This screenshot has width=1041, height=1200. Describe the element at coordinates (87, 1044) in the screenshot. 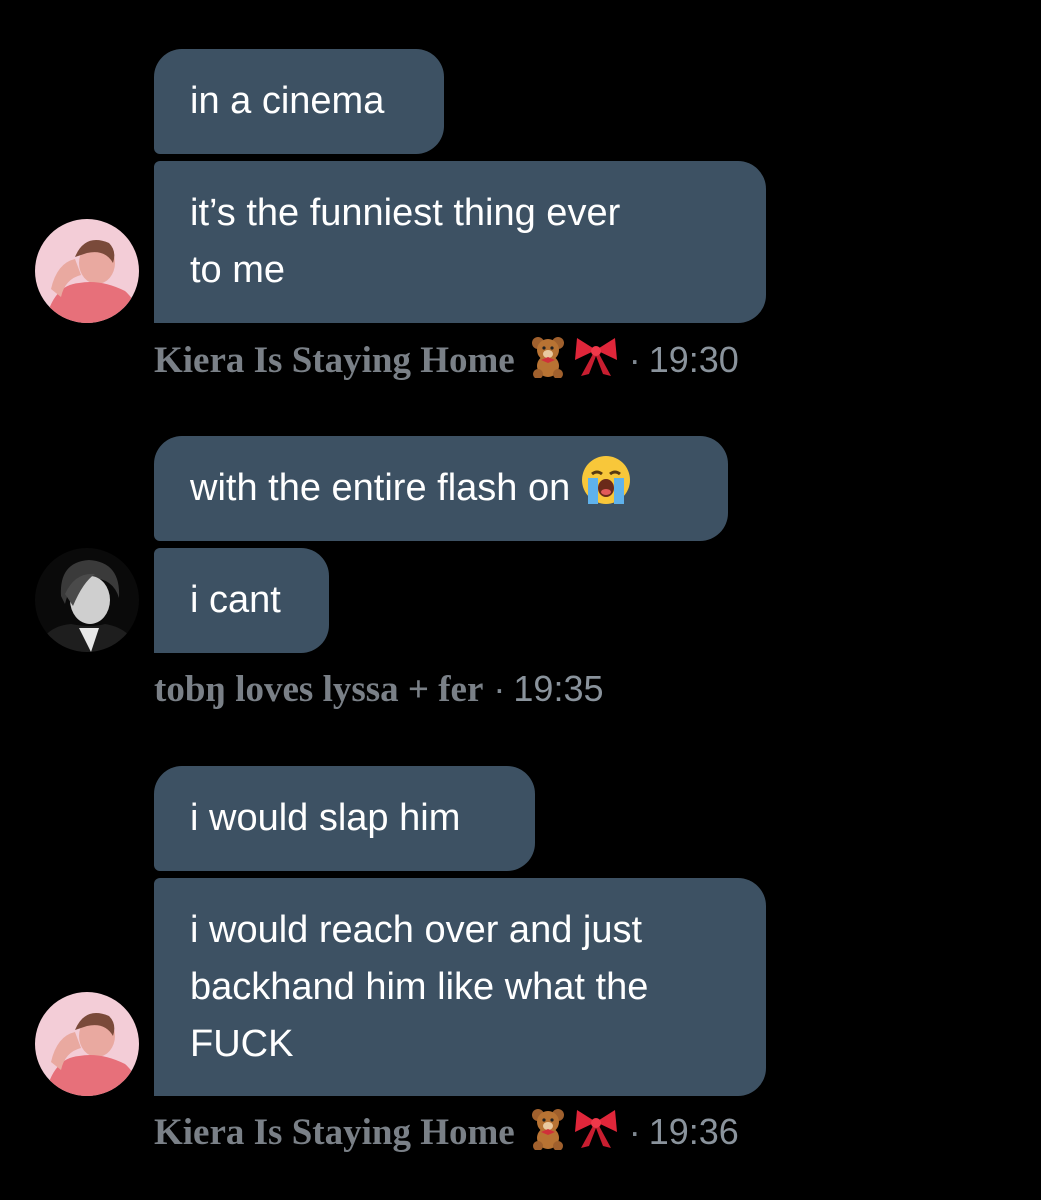

I see `avatar` at that location.